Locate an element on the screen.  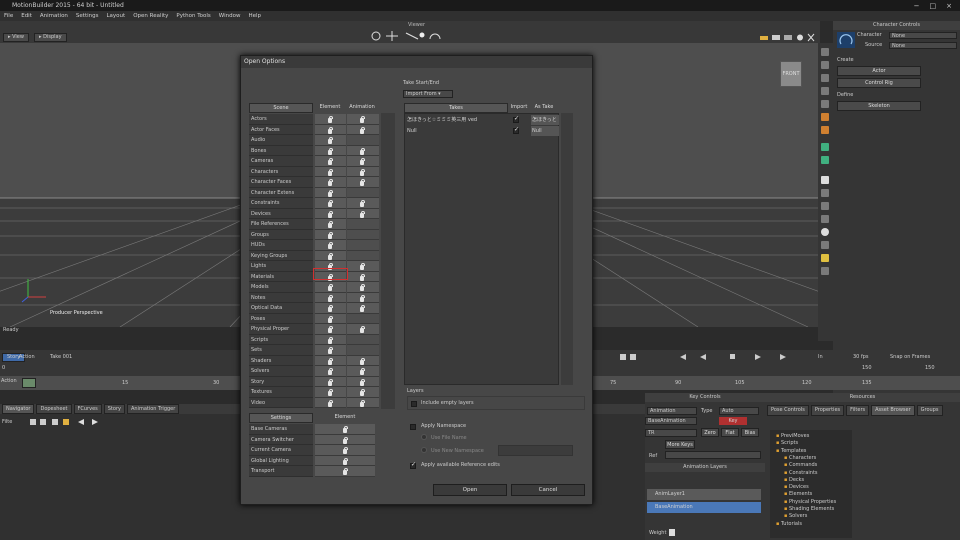
cancel-button: Cancel is located at coordinates (548, 490).